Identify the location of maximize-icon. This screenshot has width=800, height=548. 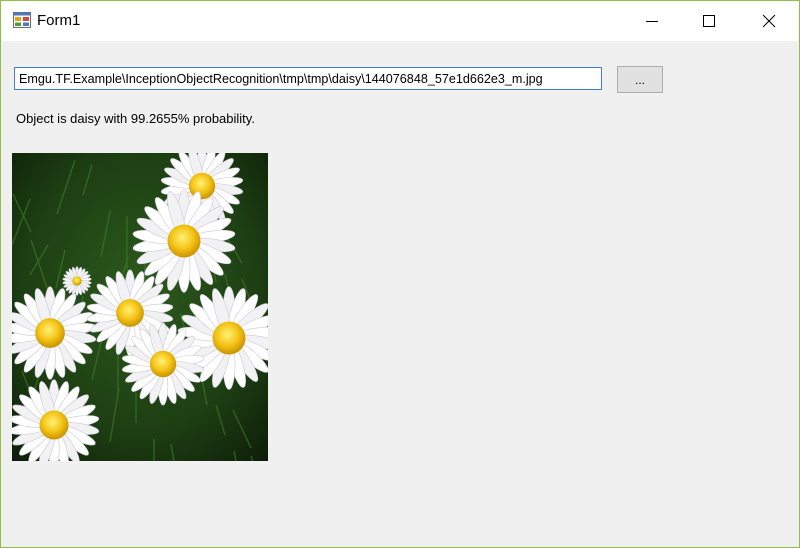
(709, 21).